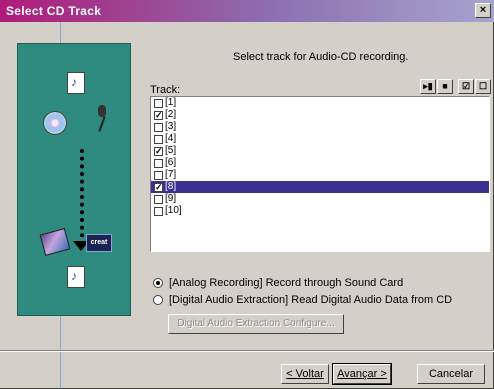 The width and height of the screenshot is (494, 389). I want to click on track-row: [3], so click(320, 127).